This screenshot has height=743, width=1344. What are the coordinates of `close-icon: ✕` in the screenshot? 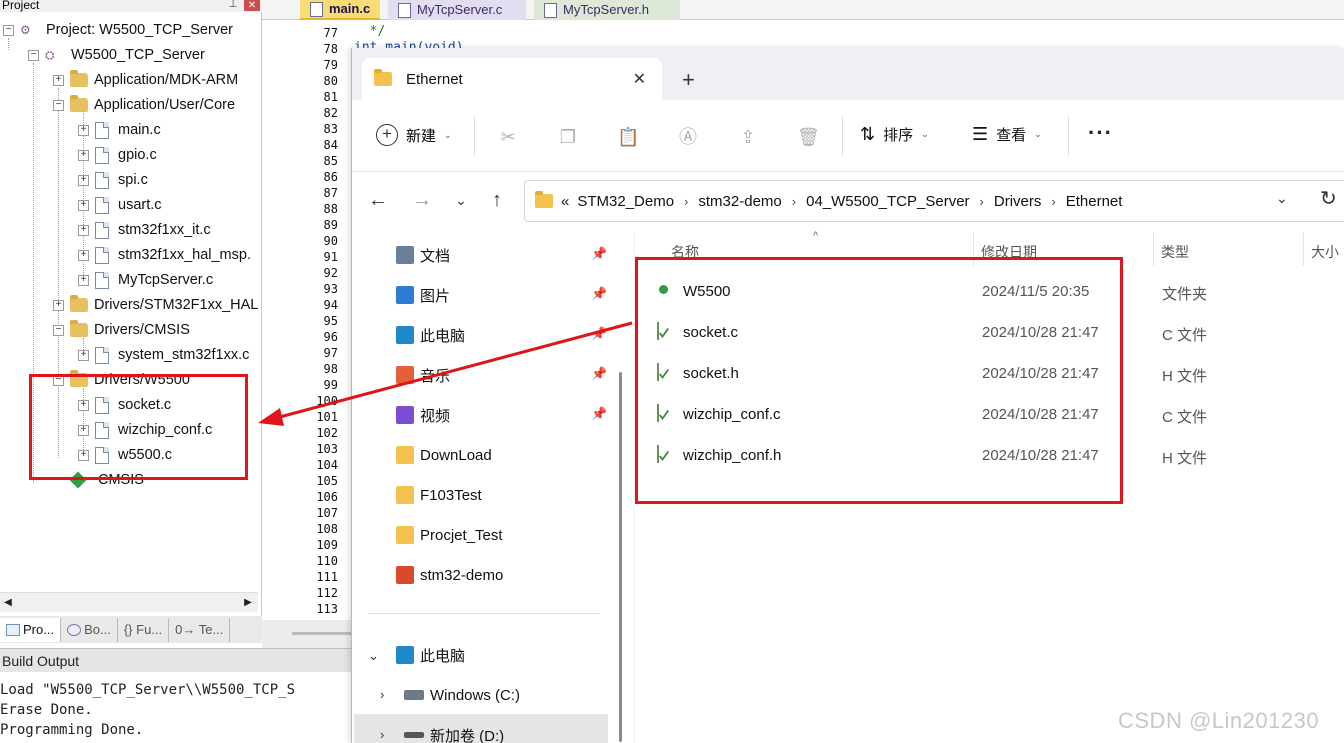 It's located at (252, 5).